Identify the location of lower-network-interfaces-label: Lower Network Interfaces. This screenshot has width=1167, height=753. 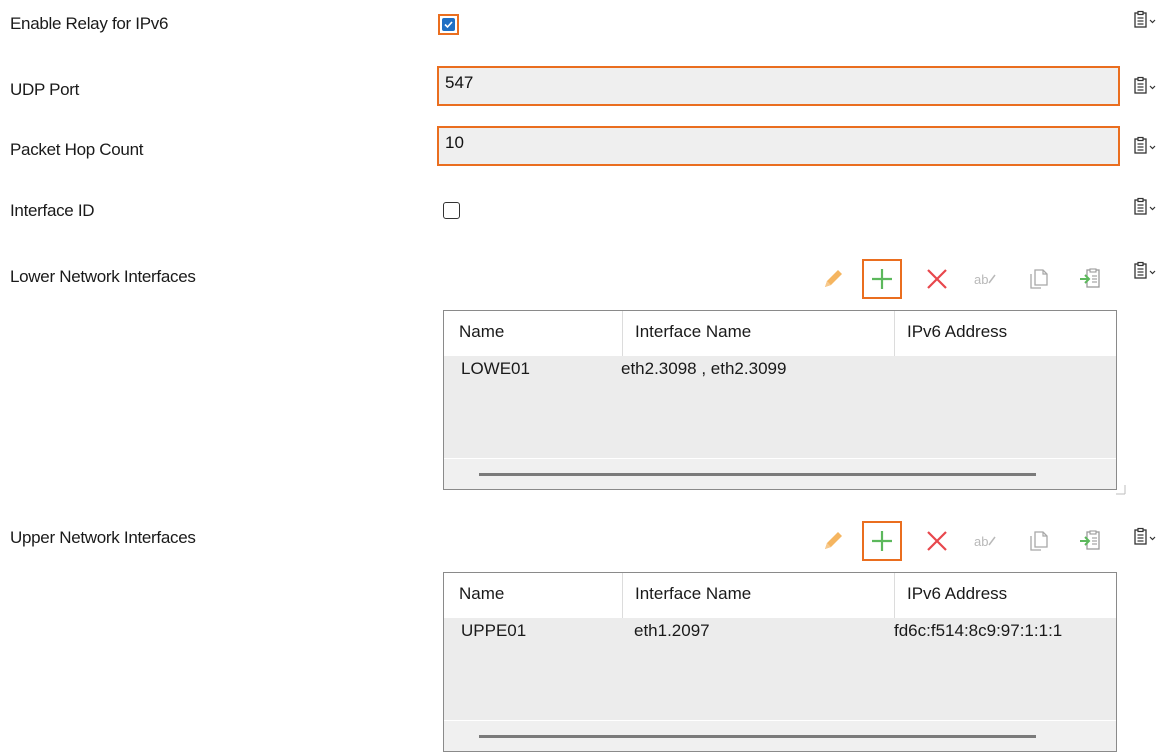
(103, 276).